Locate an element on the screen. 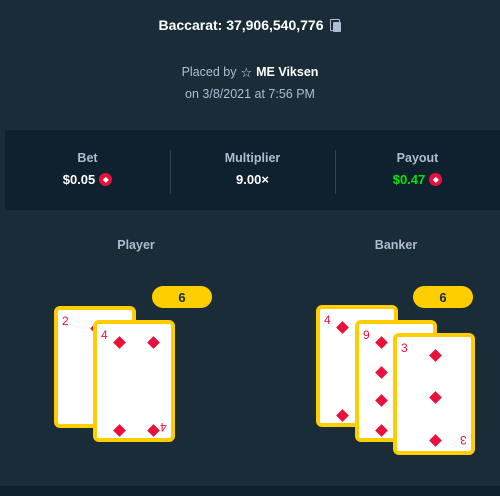  copy-icon is located at coordinates (335, 25).